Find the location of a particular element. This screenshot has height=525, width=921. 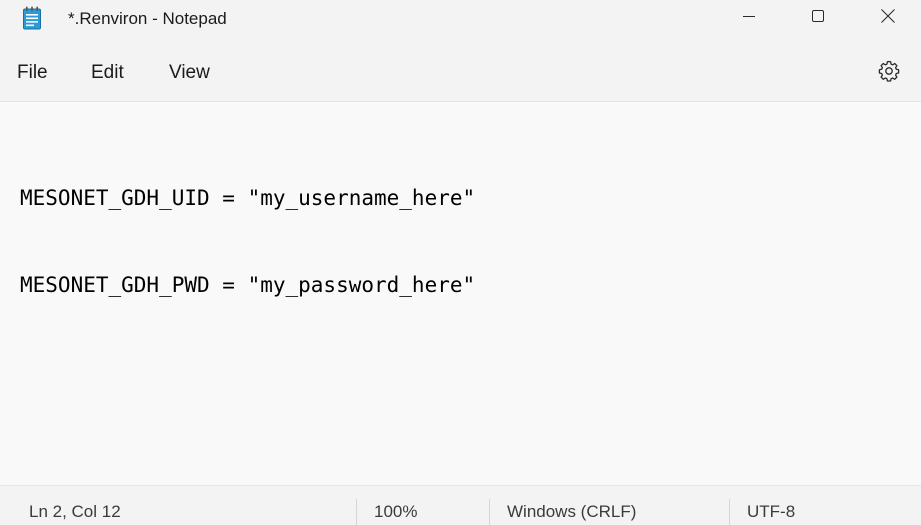

editor-line: MESONET_GDH_UID = "my_username_here" is located at coordinates (248, 198).